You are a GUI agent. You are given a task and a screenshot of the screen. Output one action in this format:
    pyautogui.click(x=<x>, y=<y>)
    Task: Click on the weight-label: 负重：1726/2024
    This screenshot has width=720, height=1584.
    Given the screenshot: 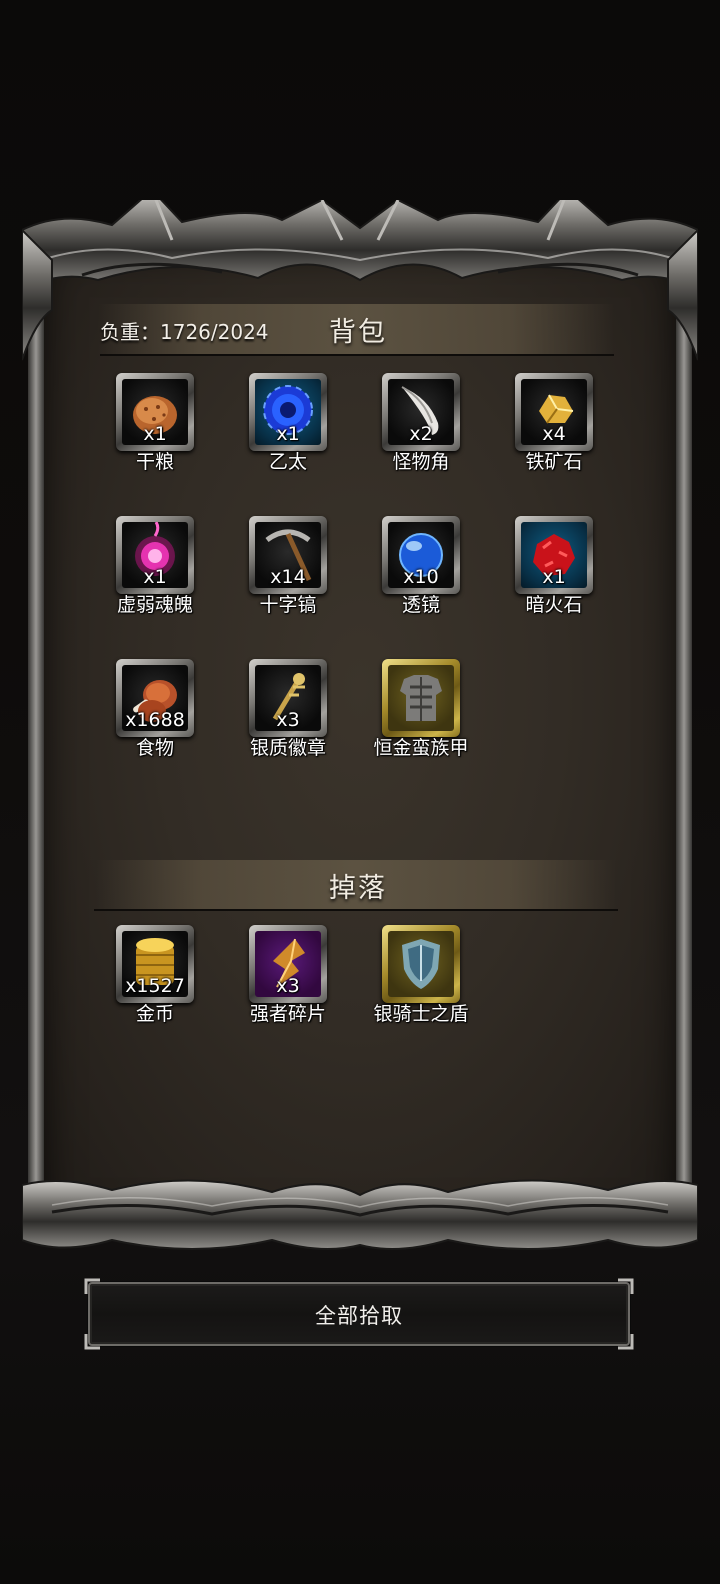 What is the action you would take?
    pyautogui.click(x=184, y=332)
    